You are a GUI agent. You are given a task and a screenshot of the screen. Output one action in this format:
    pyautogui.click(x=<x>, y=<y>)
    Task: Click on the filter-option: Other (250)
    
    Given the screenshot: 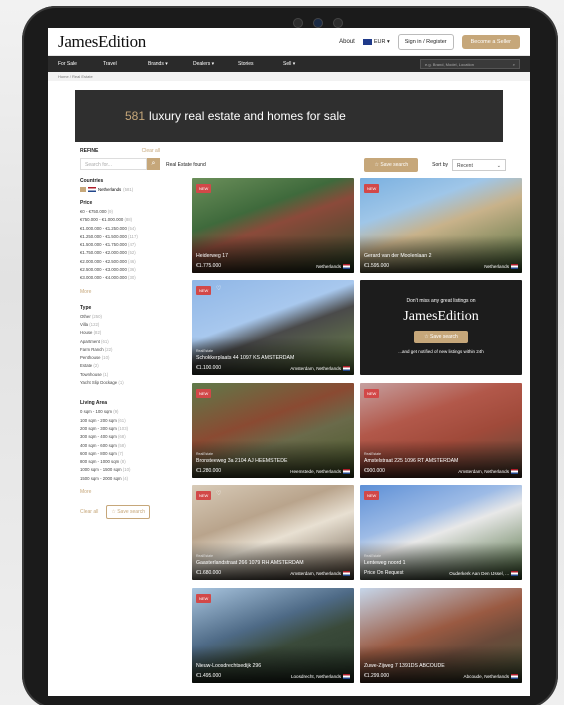 What is the action you would take?
    pyautogui.click(x=120, y=318)
    